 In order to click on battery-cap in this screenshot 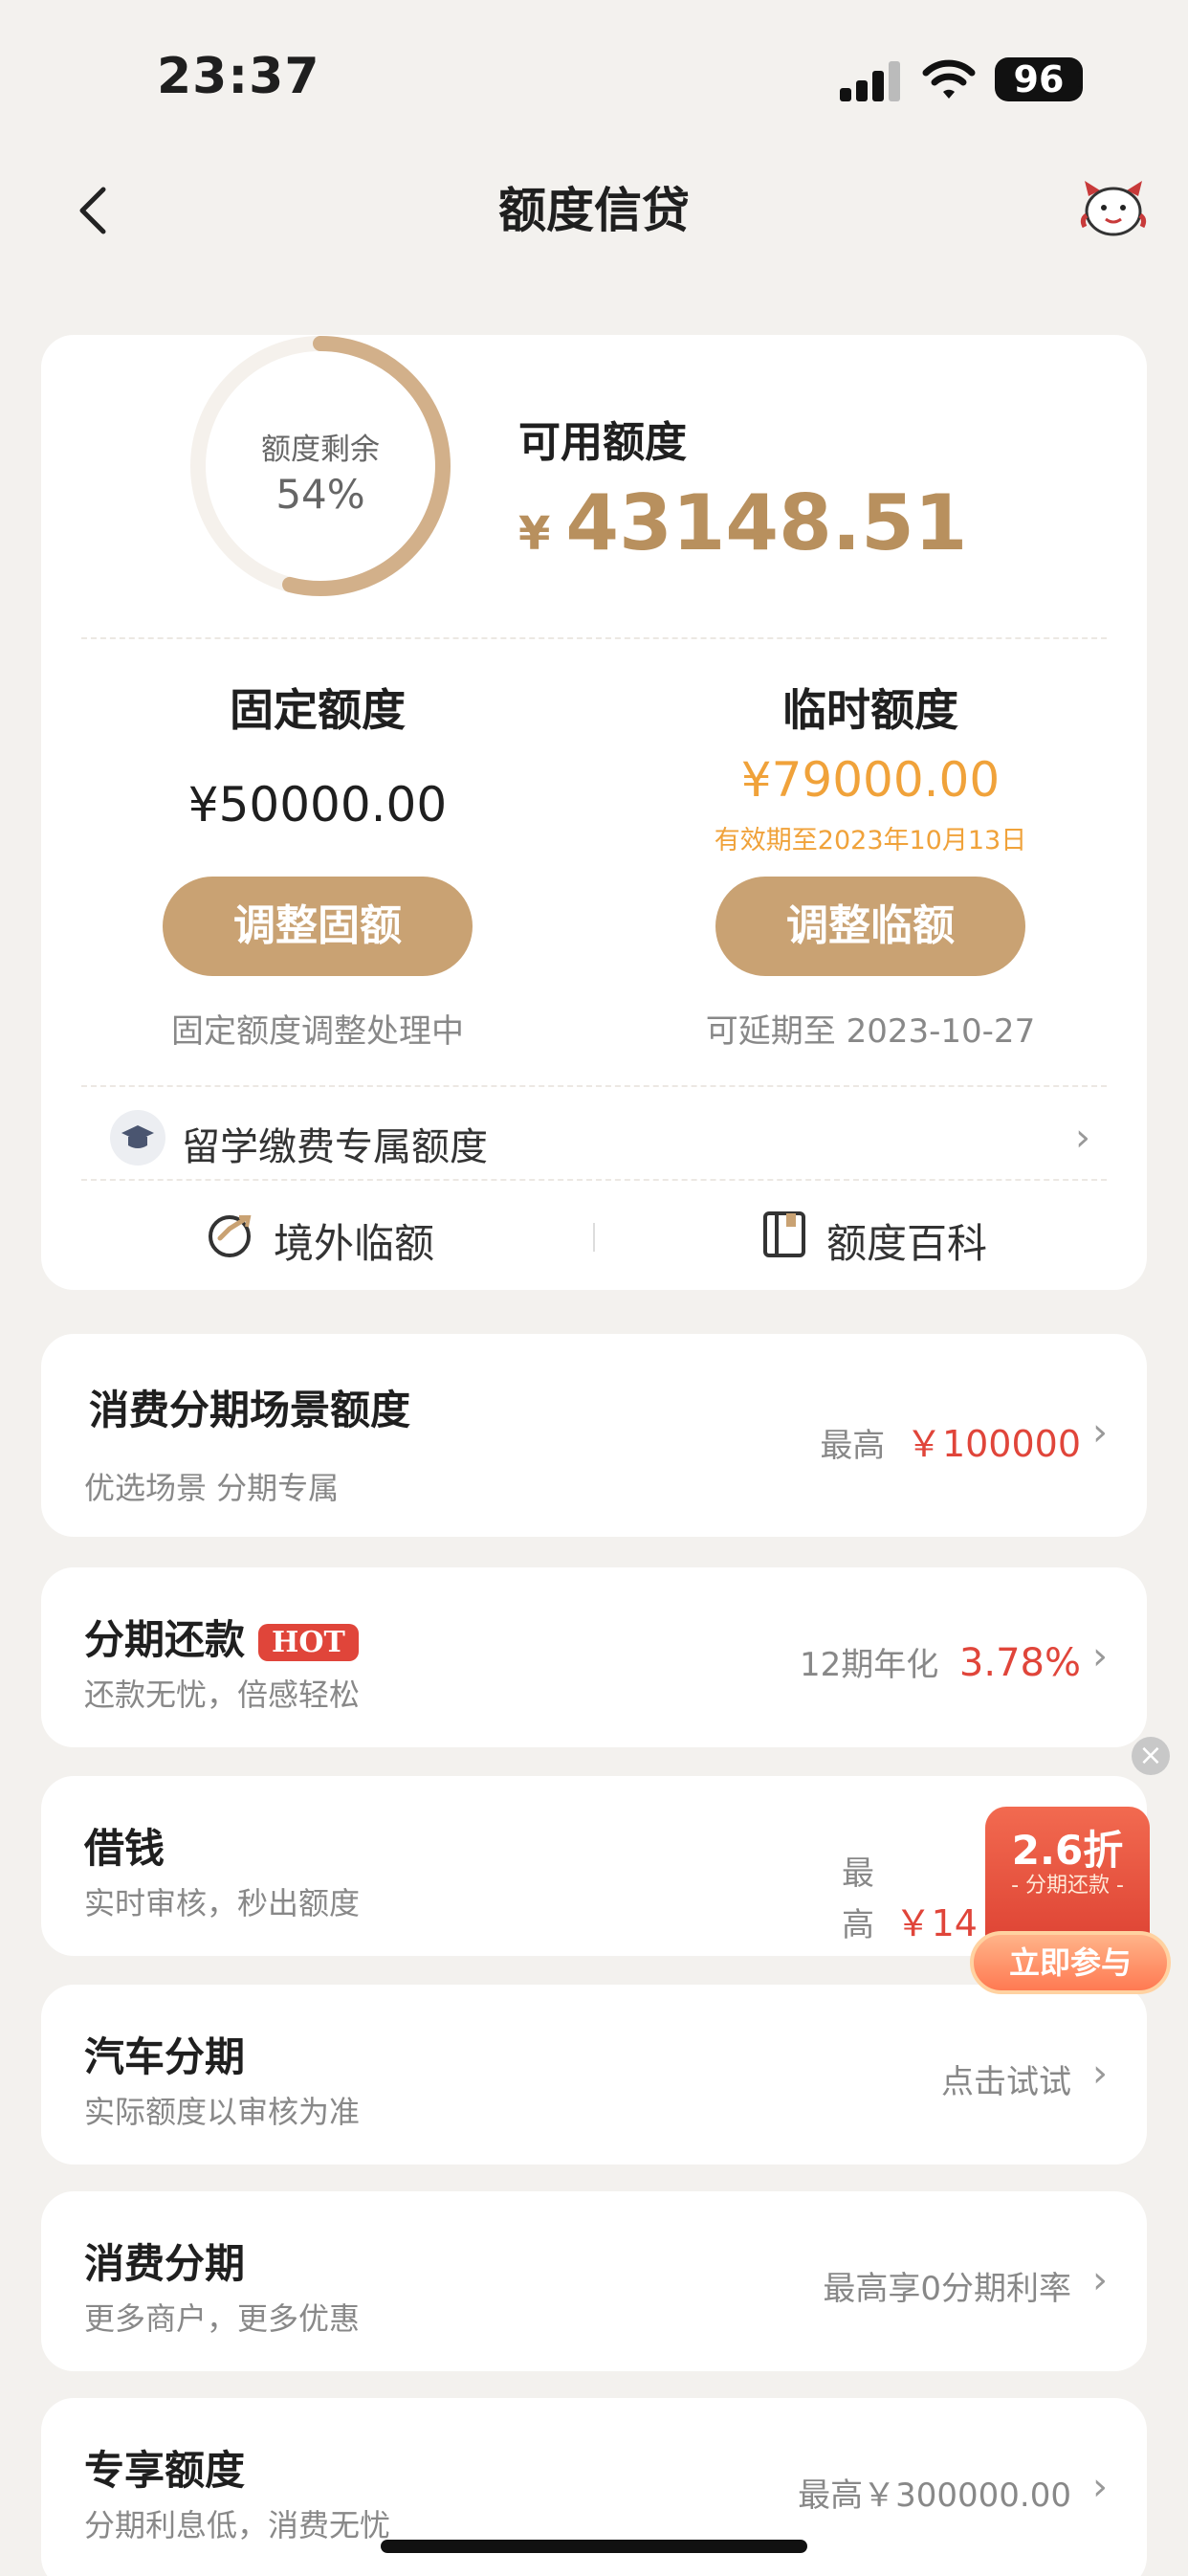, I will do `click(1079, 79)`.